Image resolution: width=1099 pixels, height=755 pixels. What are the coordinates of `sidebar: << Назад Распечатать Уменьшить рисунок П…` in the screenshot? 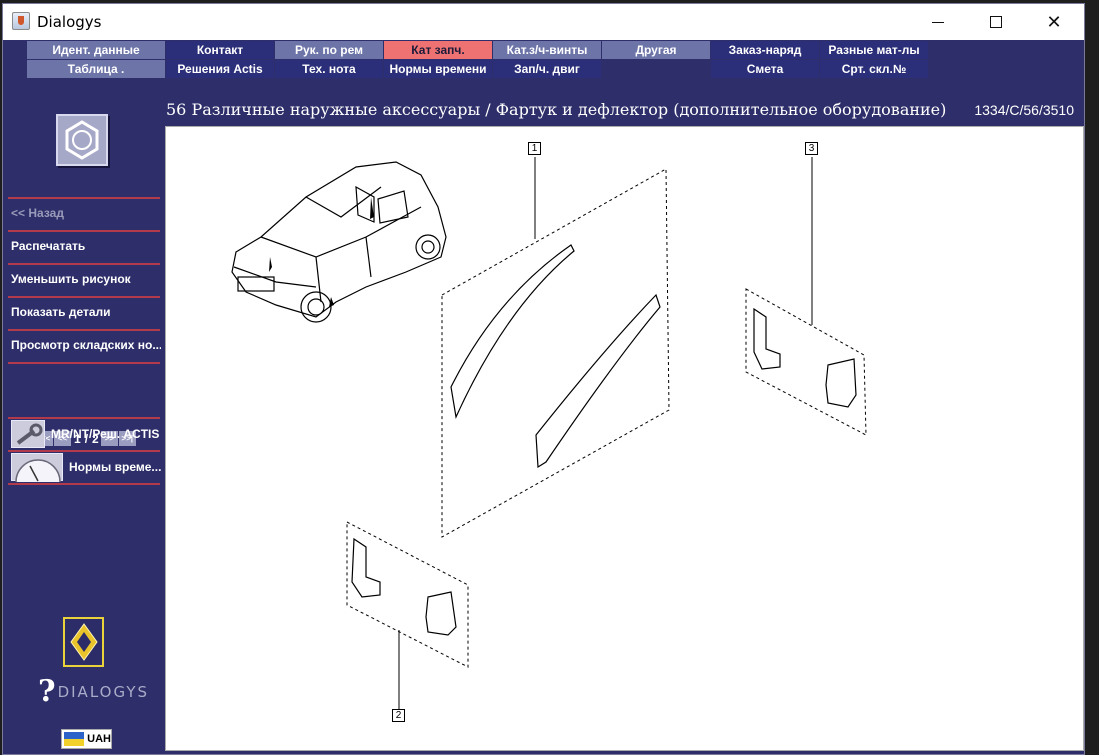 It's located at (83, 409).